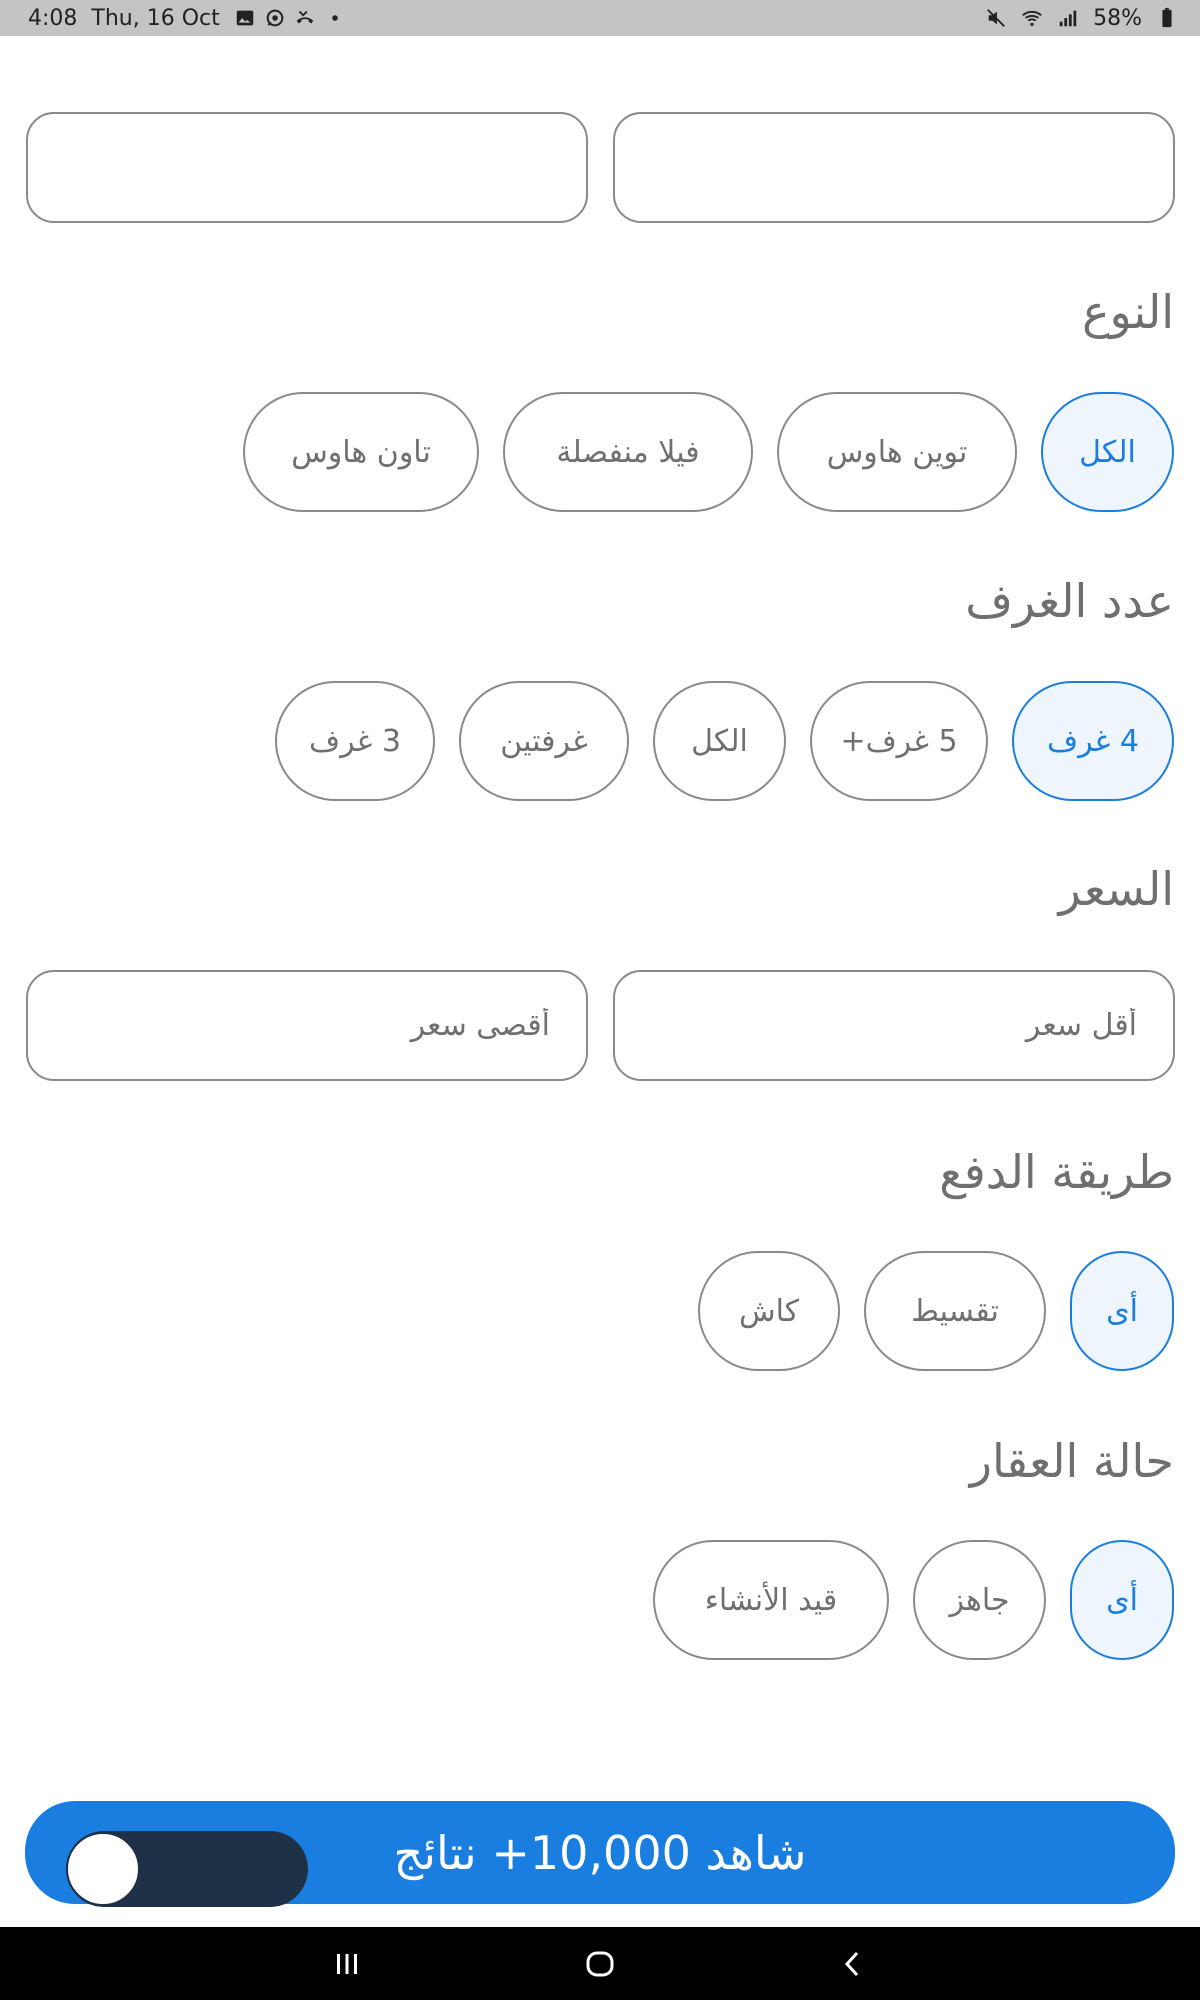 The width and height of the screenshot is (1200, 2000). I want to click on status-bar: 4:08 Thu, 16 Oct 58%, so click(600, 18).